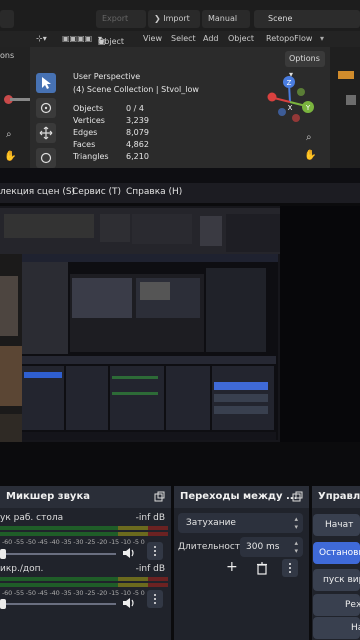  Describe the element at coordinates (91, 156) in the screenshot. I see `stat-label-triangles: Triangles` at that location.